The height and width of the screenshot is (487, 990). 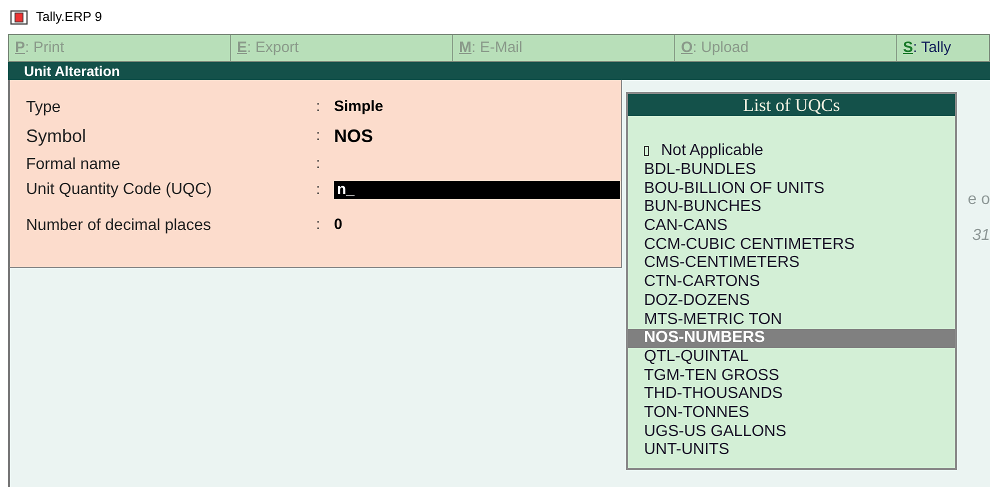 What do you see at coordinates (354, 136) in the screenshot?
I see `field-value: NOS` at bounding box center [354, 136].